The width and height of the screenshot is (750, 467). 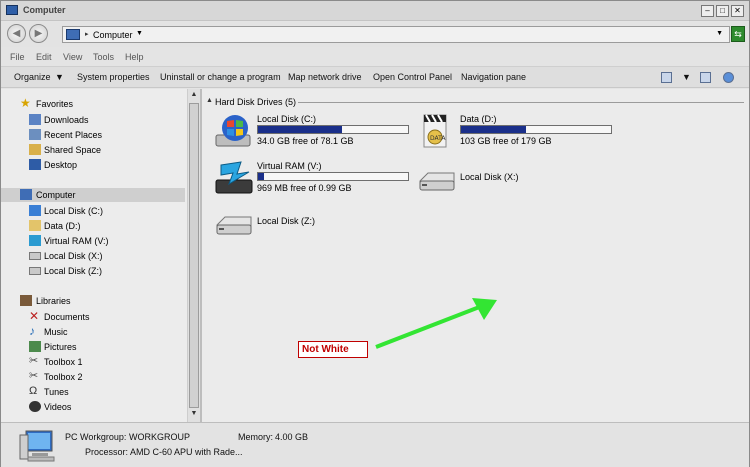 I want to click on drive-data-d: DATA Data (D:) 103 GB free of 179 GB, so click(x=518, y=133).